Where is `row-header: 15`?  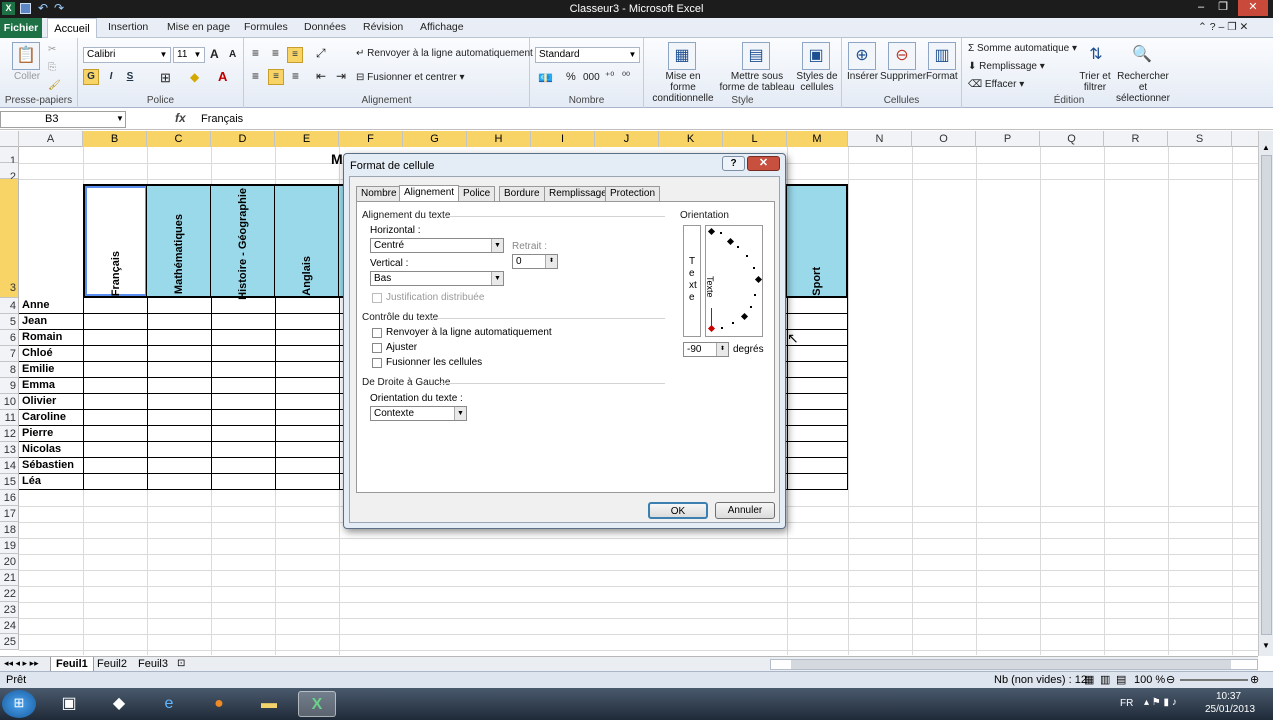
row-header: 15 is located at coordinates (9, 482).